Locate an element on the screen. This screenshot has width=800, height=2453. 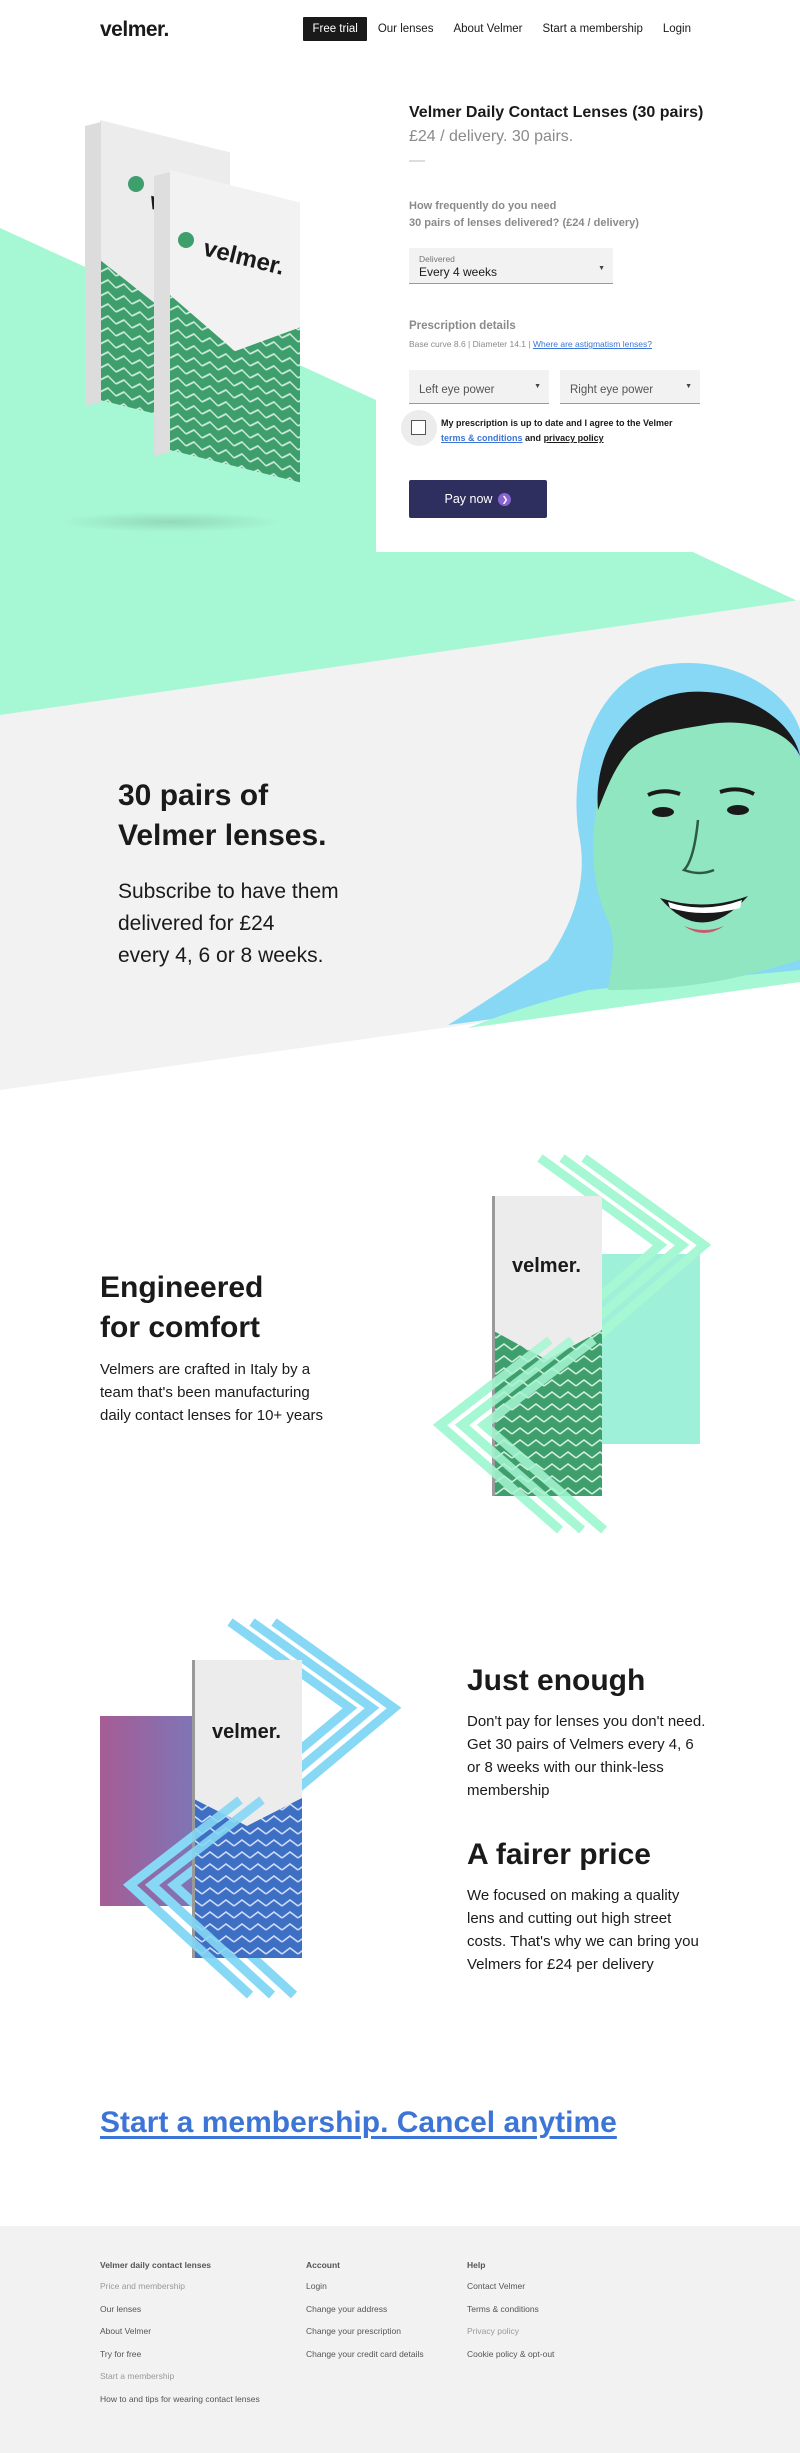
right-eye-power-select: Right eye power ▼ is located at coordinates (630, 387).